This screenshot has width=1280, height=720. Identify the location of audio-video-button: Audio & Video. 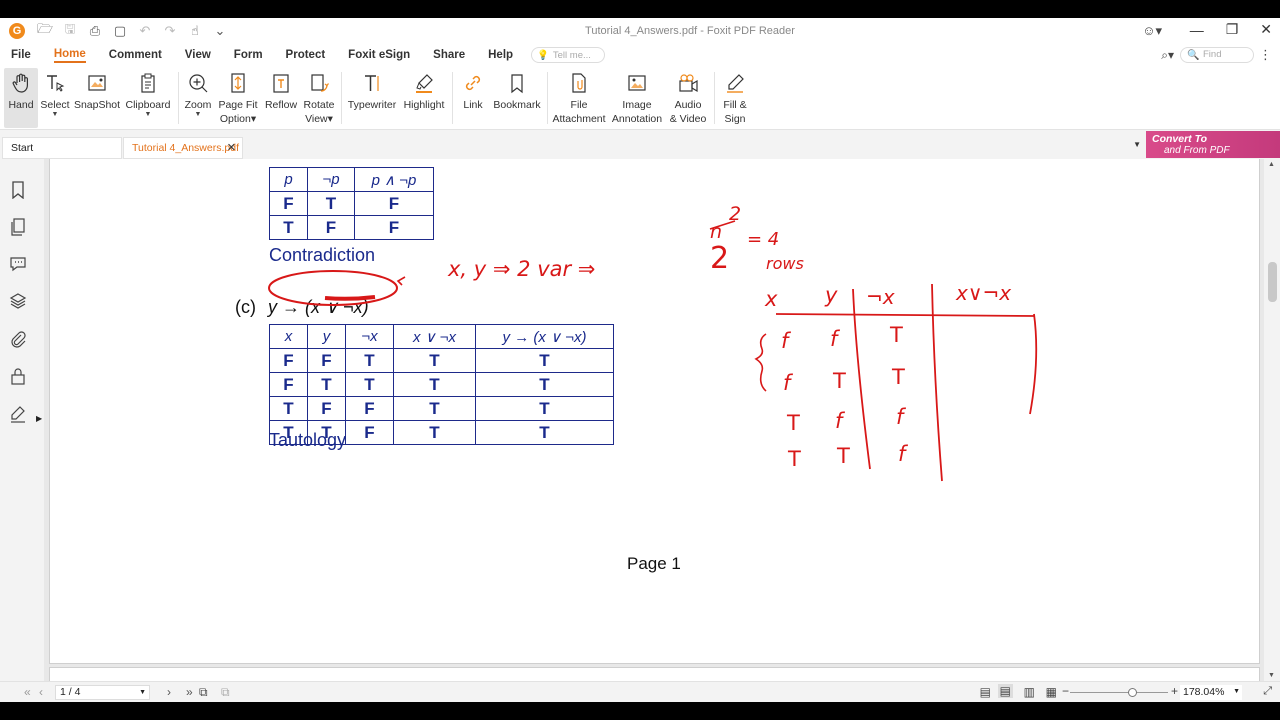
(688, 98).